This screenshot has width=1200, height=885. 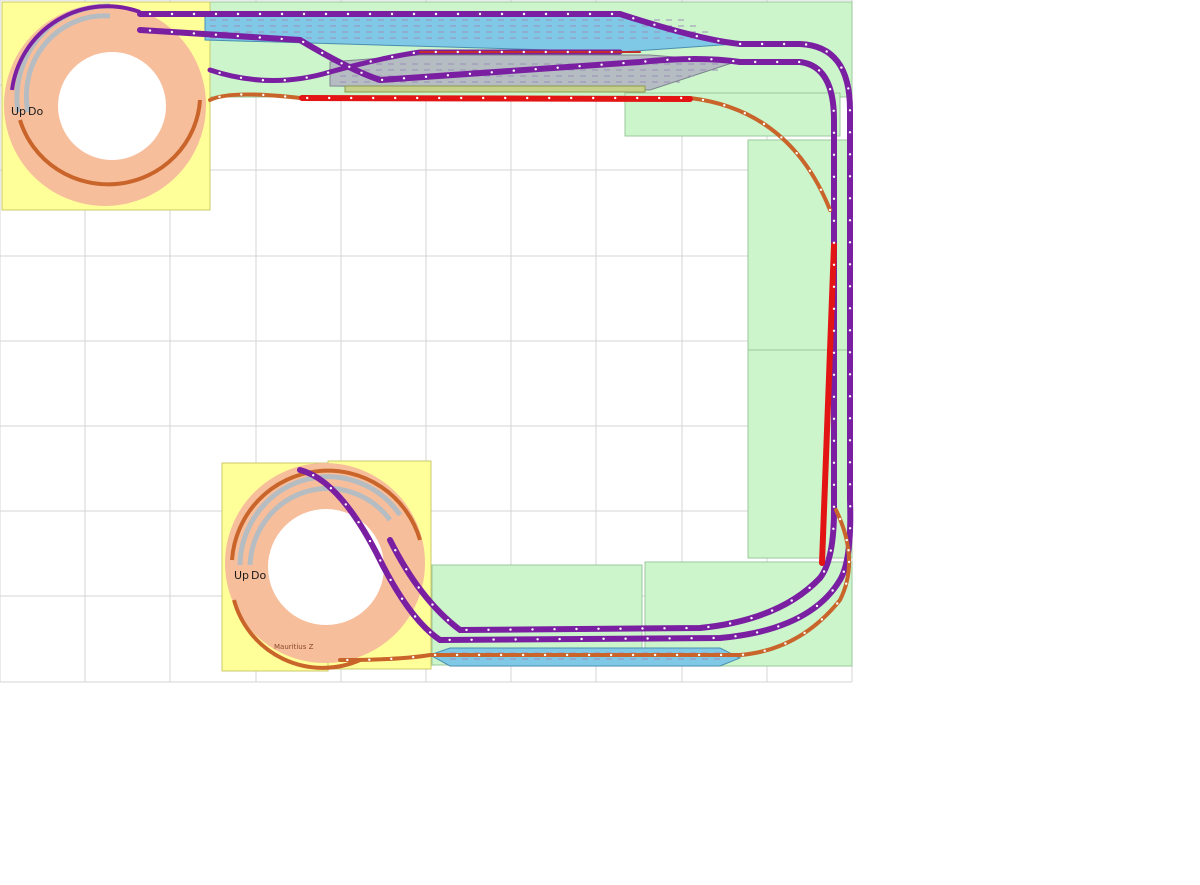 I want to click on helix-hole, so click(x=112, y=106).